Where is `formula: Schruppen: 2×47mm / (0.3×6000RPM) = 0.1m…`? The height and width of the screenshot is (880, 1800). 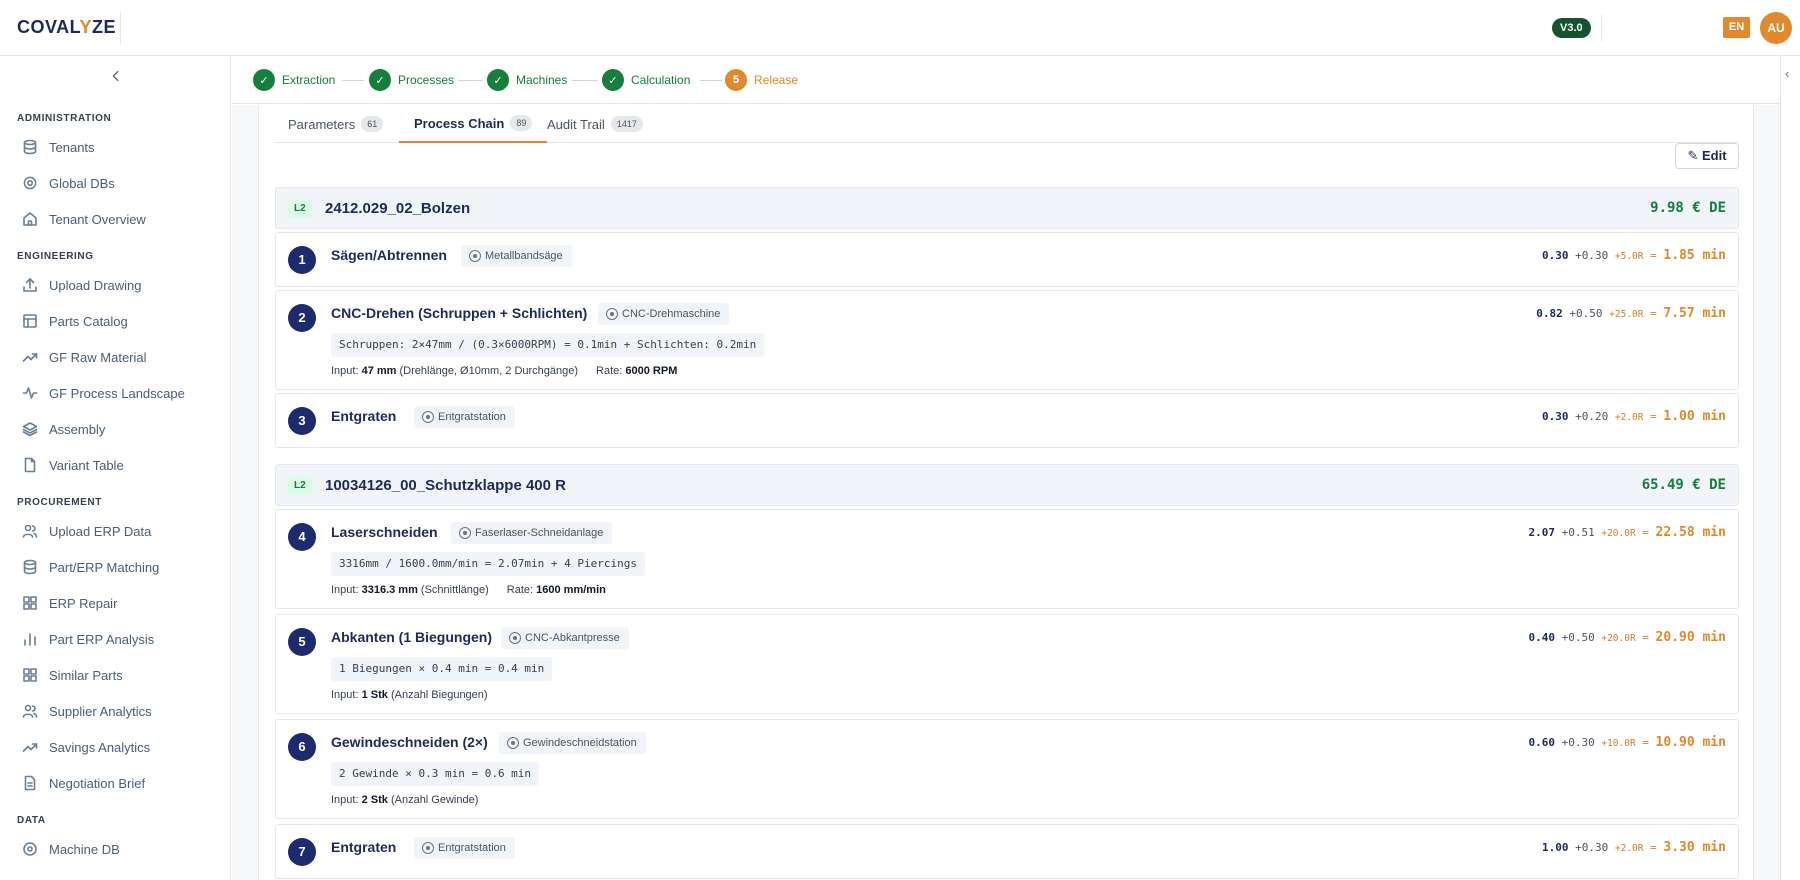 formula: Schruppen: 2×47mm / (0.3×6000RPM) = 0.1m… is located at coordinates (548, 345).